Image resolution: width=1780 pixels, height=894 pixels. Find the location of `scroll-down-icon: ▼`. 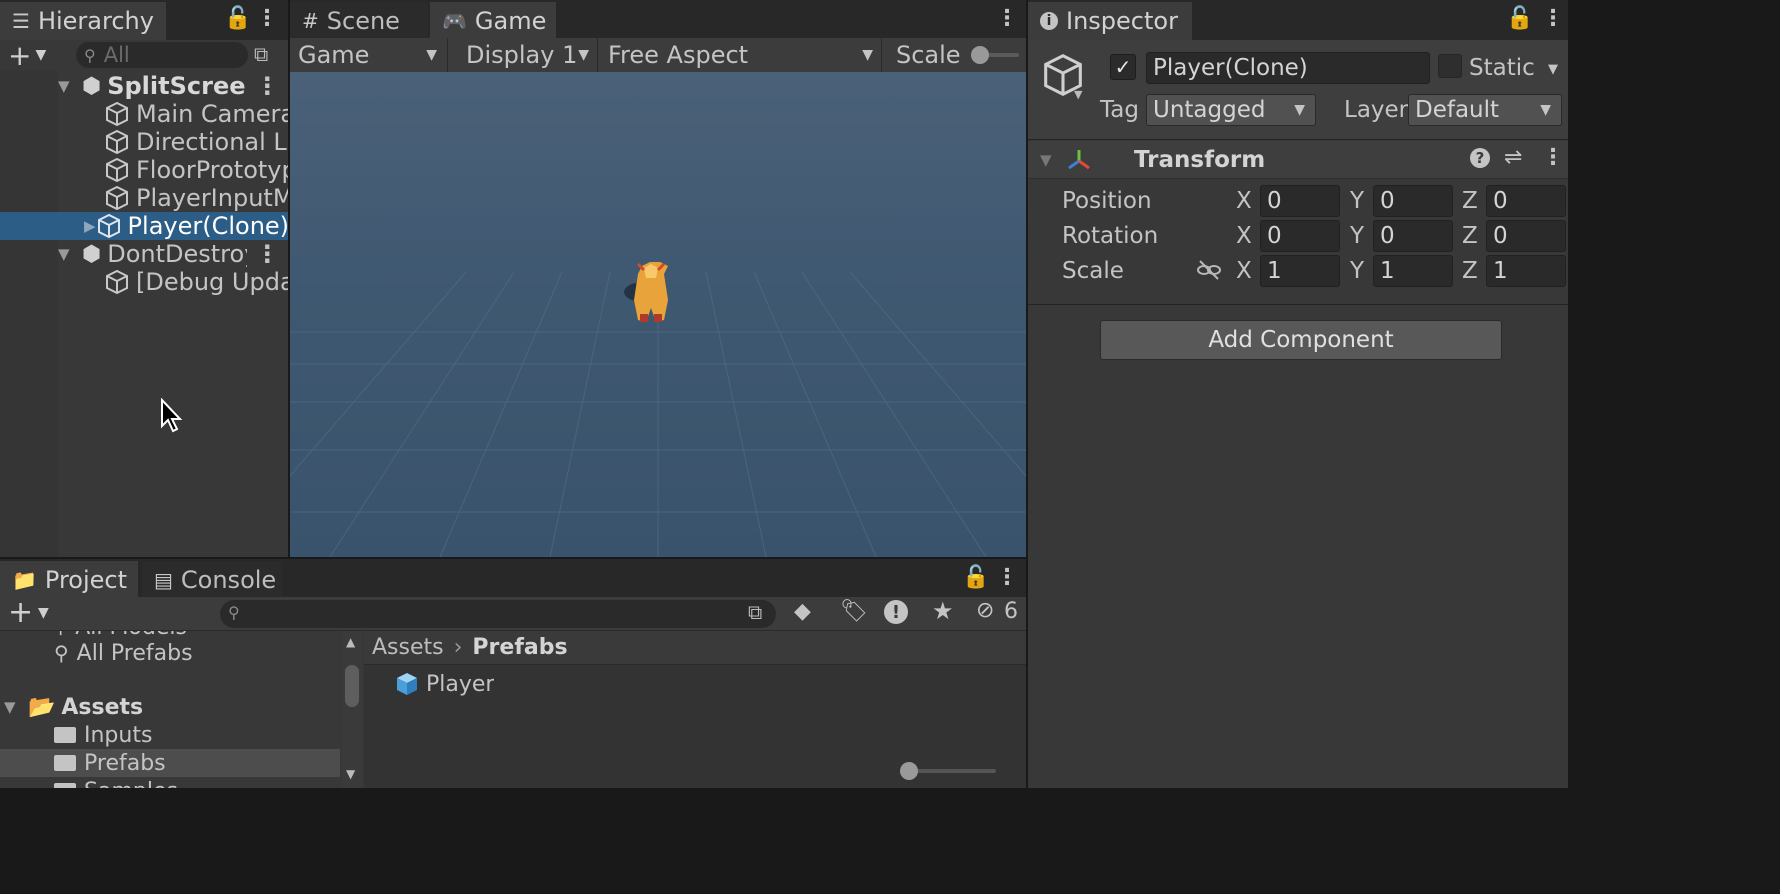

scroll-down-icon: ▼ is located at coordinates (350, 774).